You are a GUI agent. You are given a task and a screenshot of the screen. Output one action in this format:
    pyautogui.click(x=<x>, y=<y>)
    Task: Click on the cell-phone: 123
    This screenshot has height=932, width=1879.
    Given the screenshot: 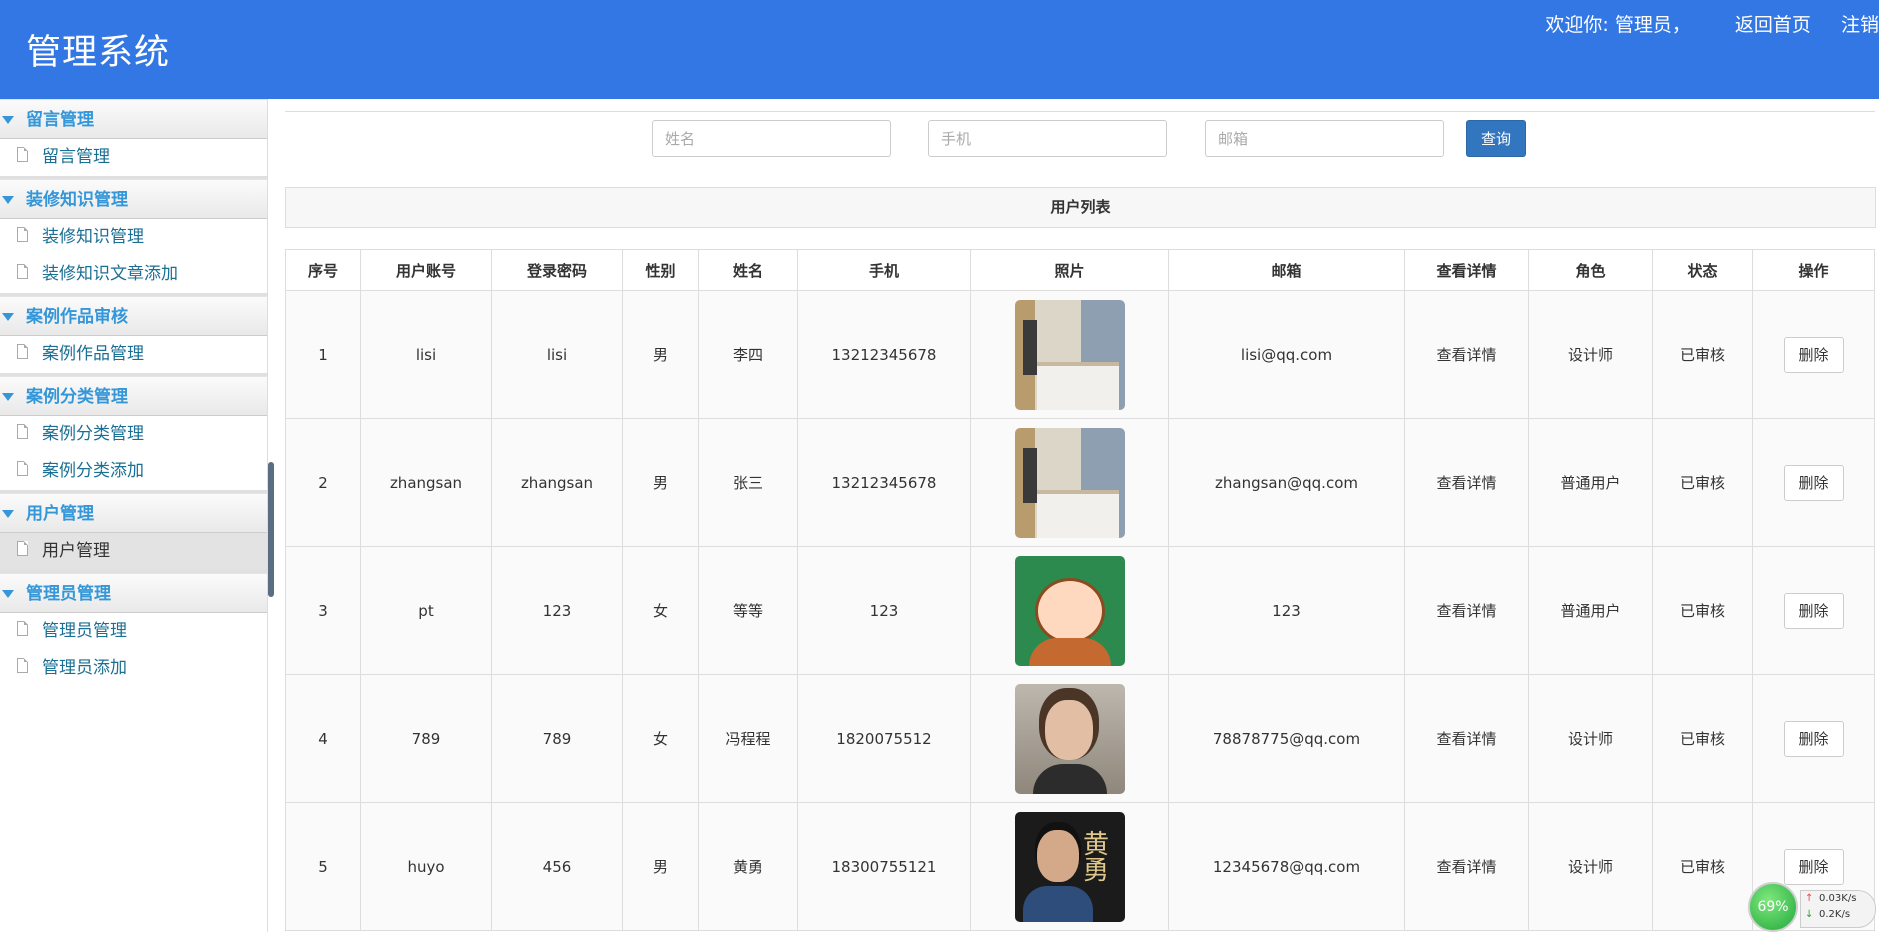 What is the action you would take?
    pyautogui.click(x=884, y=610)
    